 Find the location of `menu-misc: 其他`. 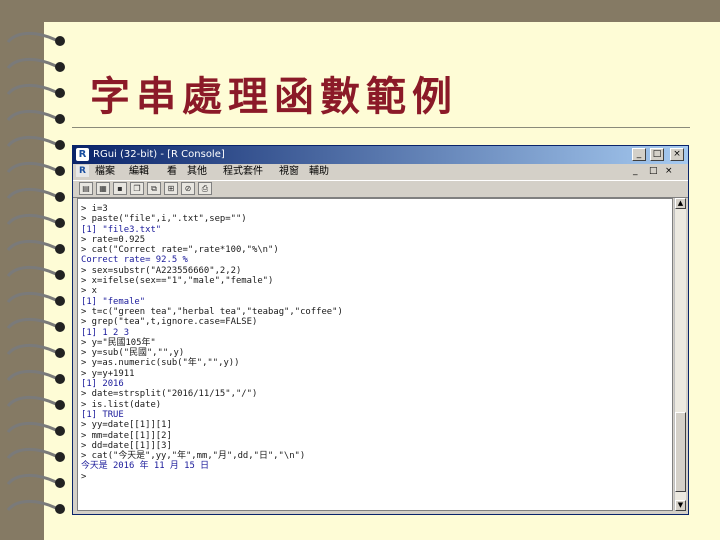

menu-misc: 其他 is located at coordinates (197, 171).